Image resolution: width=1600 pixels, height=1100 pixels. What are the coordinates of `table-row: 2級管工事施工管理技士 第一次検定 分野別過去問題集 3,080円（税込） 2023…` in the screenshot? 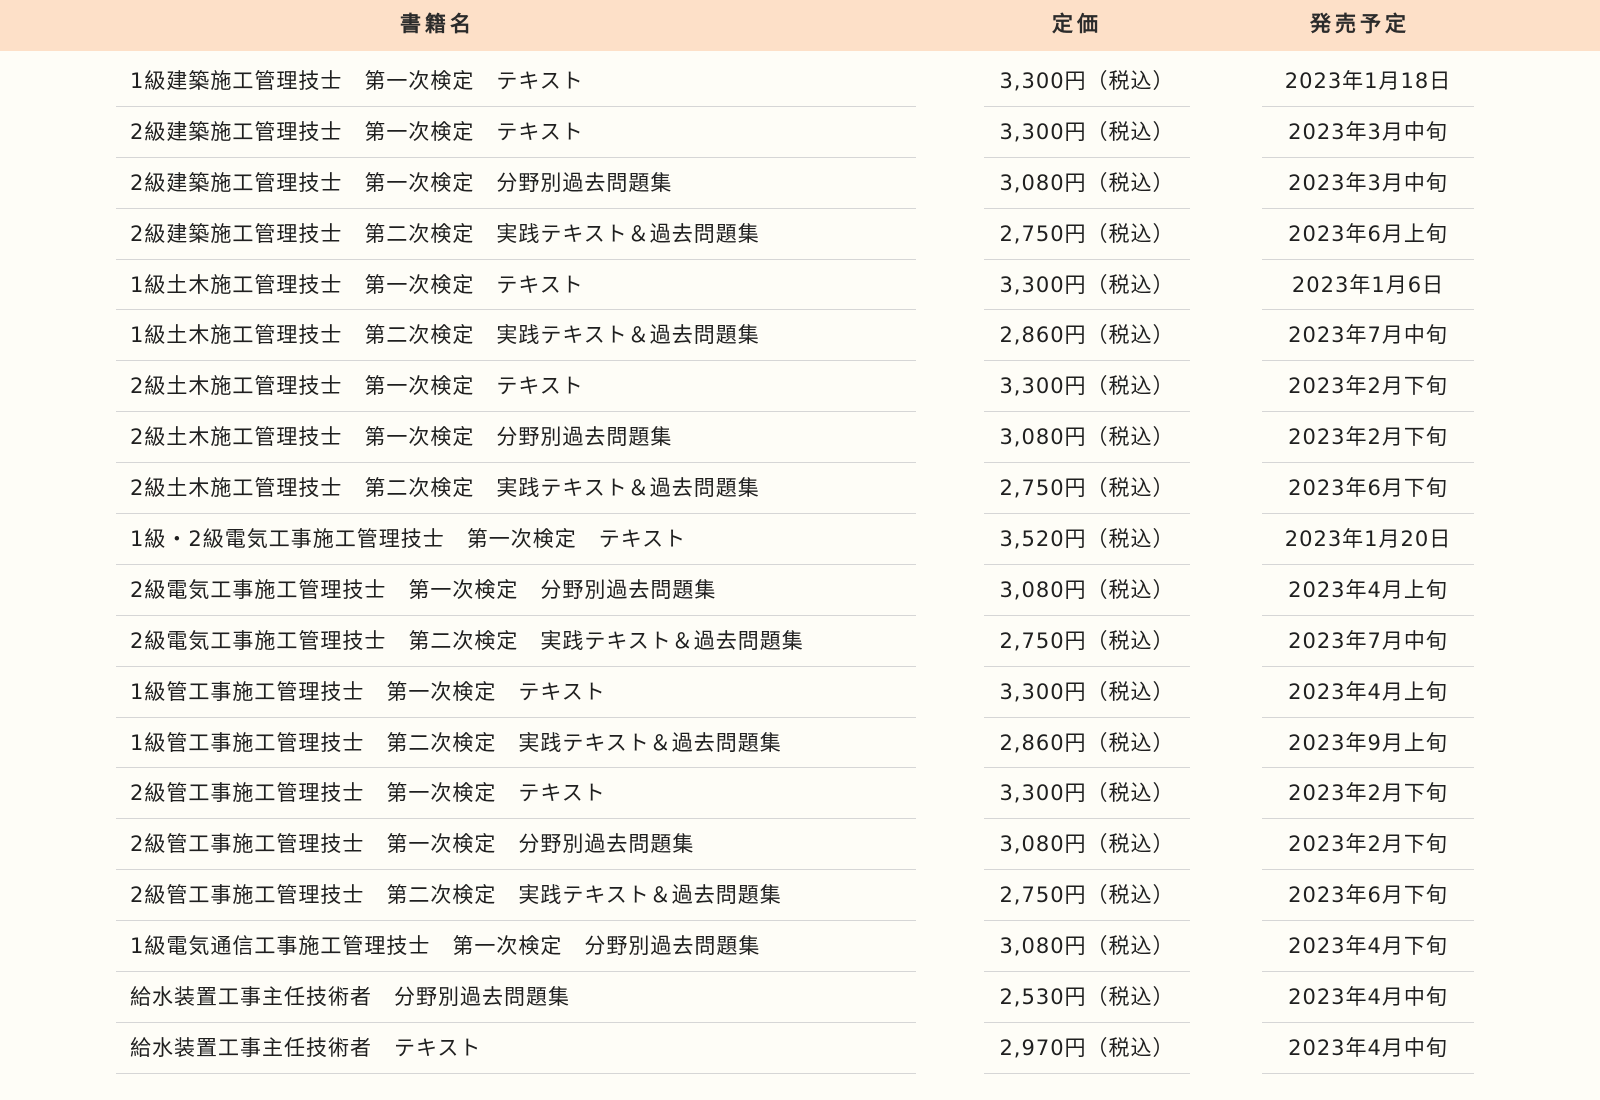 It's located at (800, 845).